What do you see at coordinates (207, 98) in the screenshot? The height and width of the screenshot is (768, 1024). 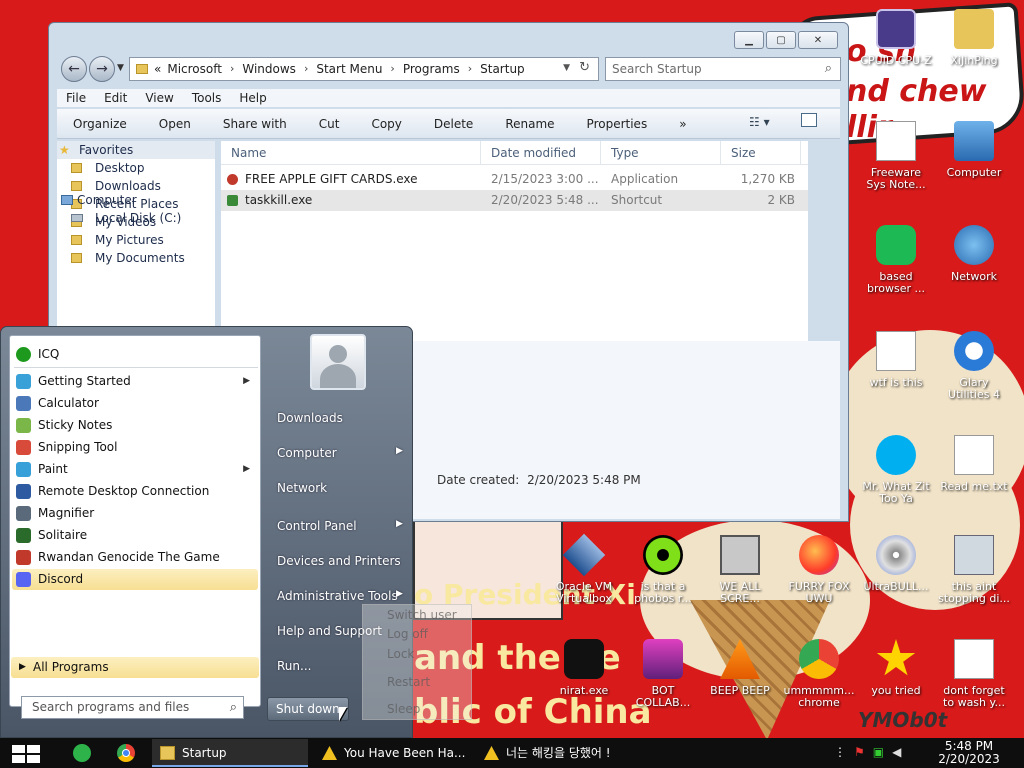 I see `menu-tools: Tools` at bounding box center [207, 98].